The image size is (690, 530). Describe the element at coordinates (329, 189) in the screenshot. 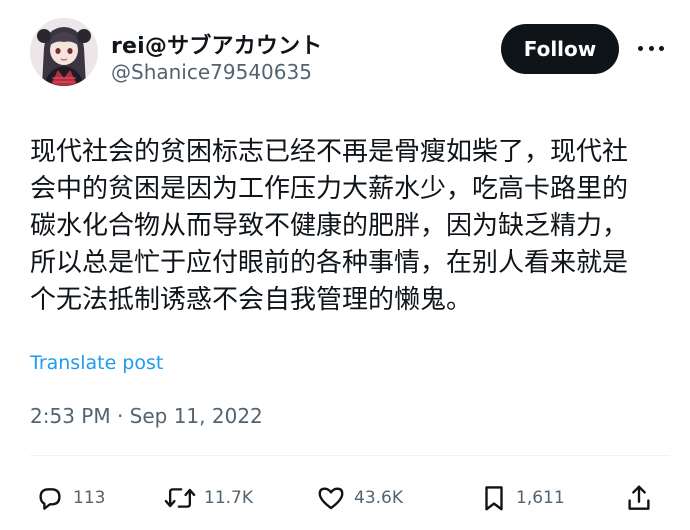

I see `tweet-text-line: 会中的贫困是因为工作压力大薪水少，吃高卡路里的` at that location.